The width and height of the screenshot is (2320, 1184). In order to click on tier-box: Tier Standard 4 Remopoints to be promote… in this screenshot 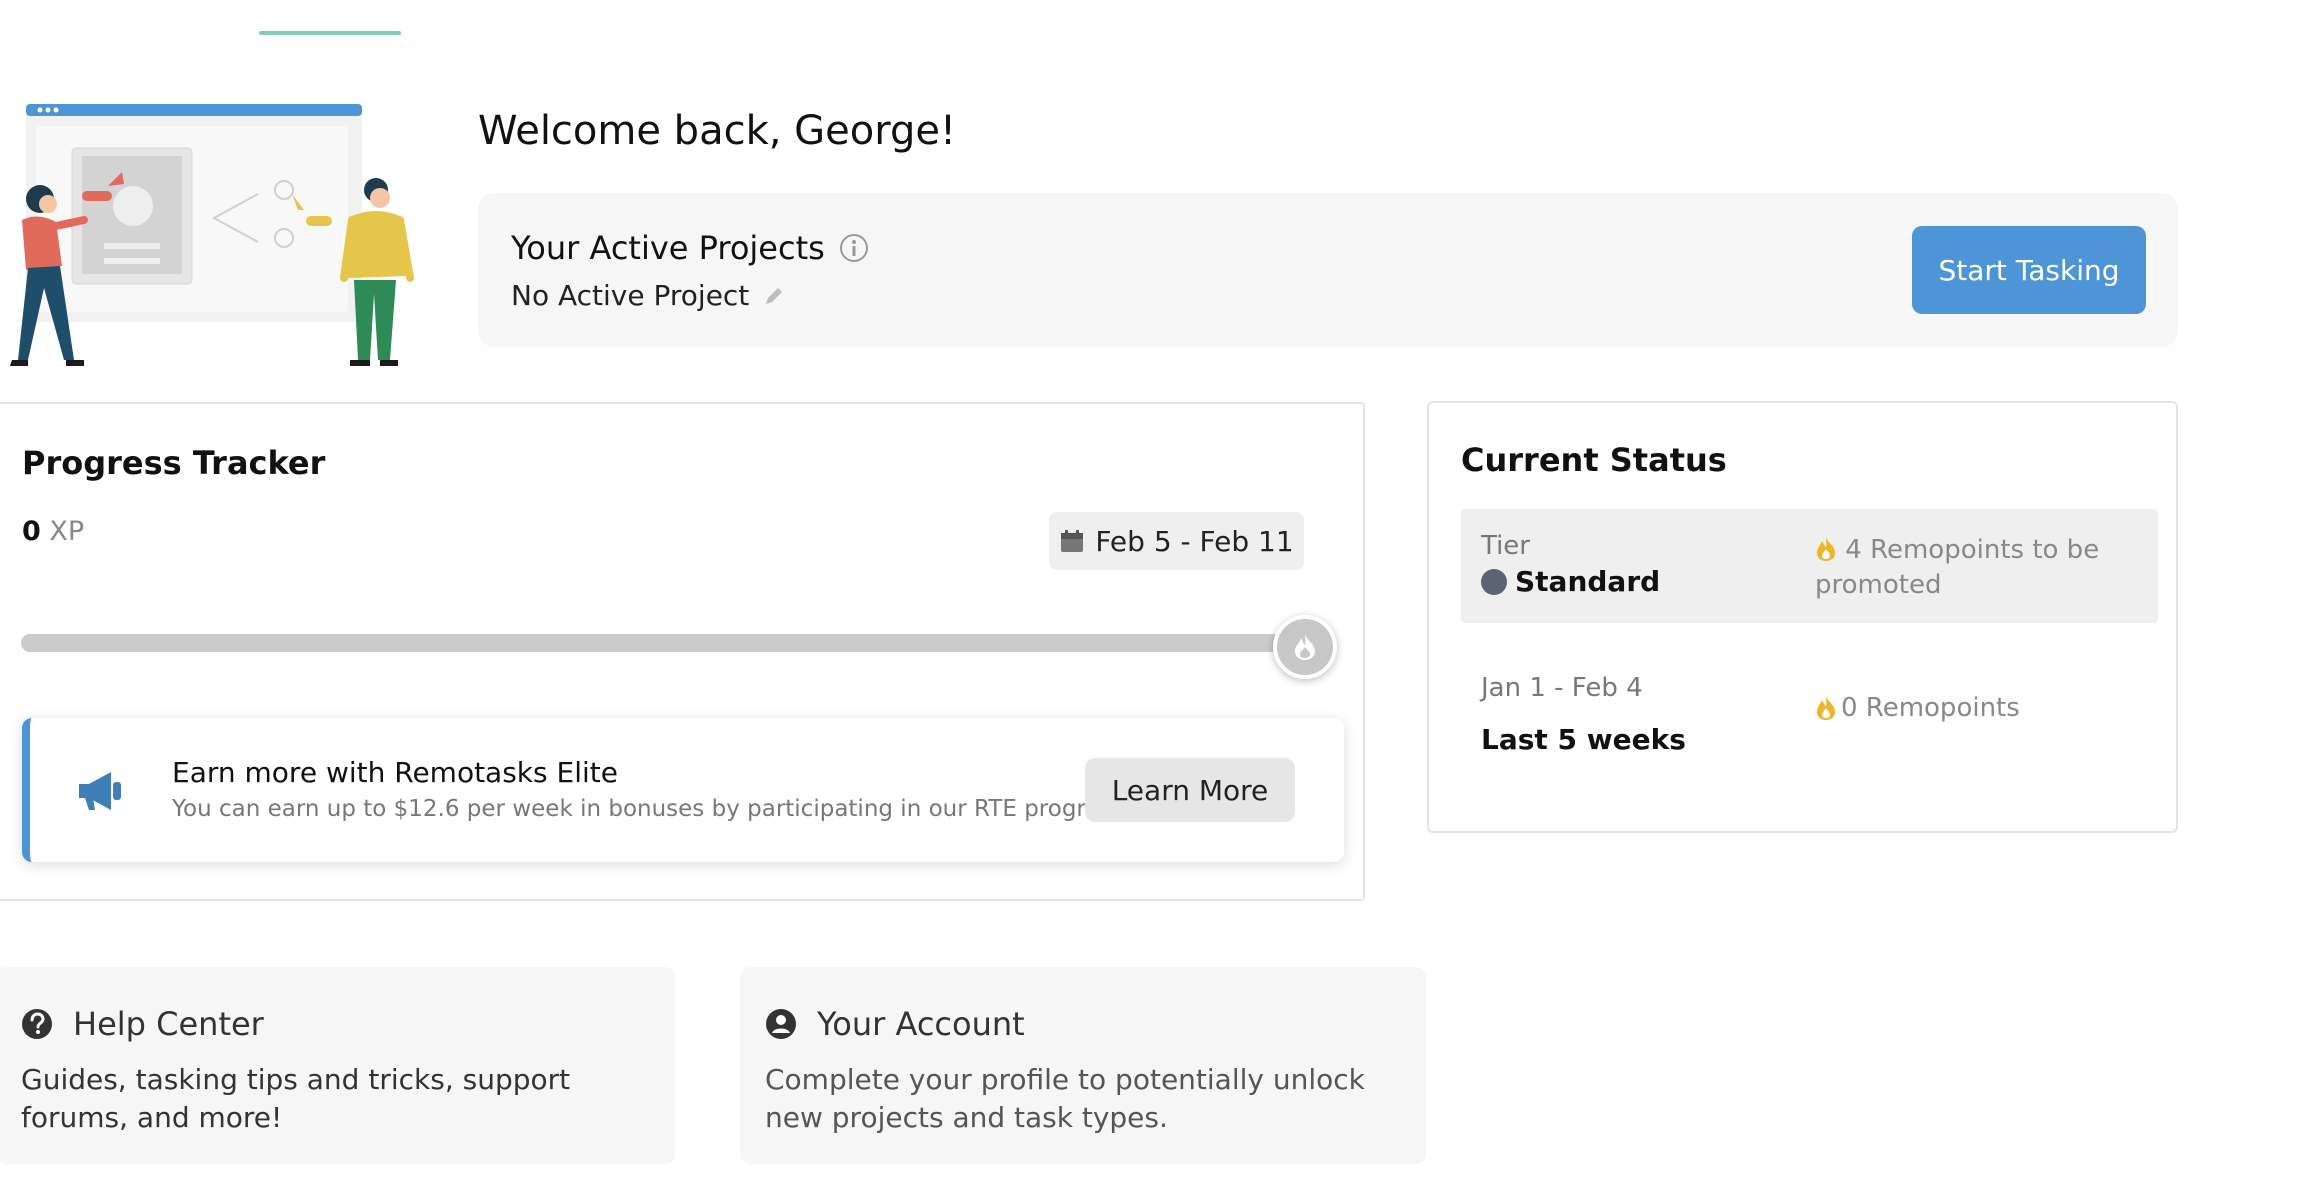, I will do `click(1809, 566)`.